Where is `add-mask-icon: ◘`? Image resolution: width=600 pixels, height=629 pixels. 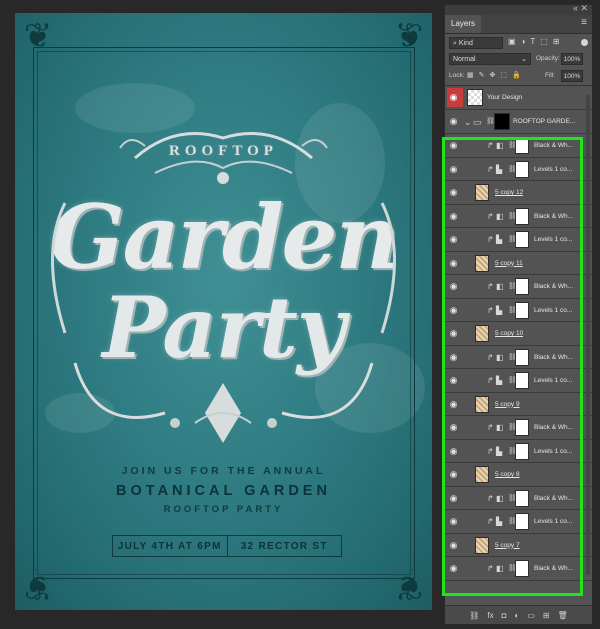
add-mask-icon: ◘ is located at coordinates (504, 615).